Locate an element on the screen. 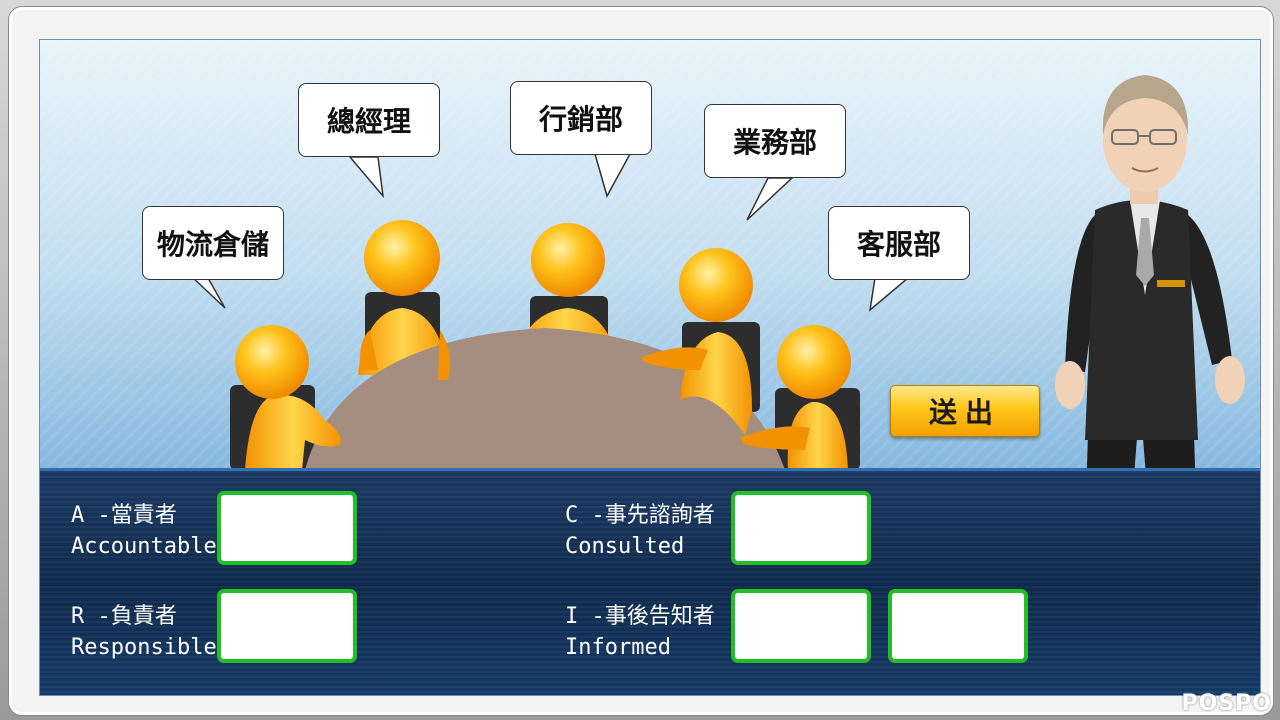 The width and height of the screenshot is (1280, 720). businessman-character is located at coordinates (1150, 272).